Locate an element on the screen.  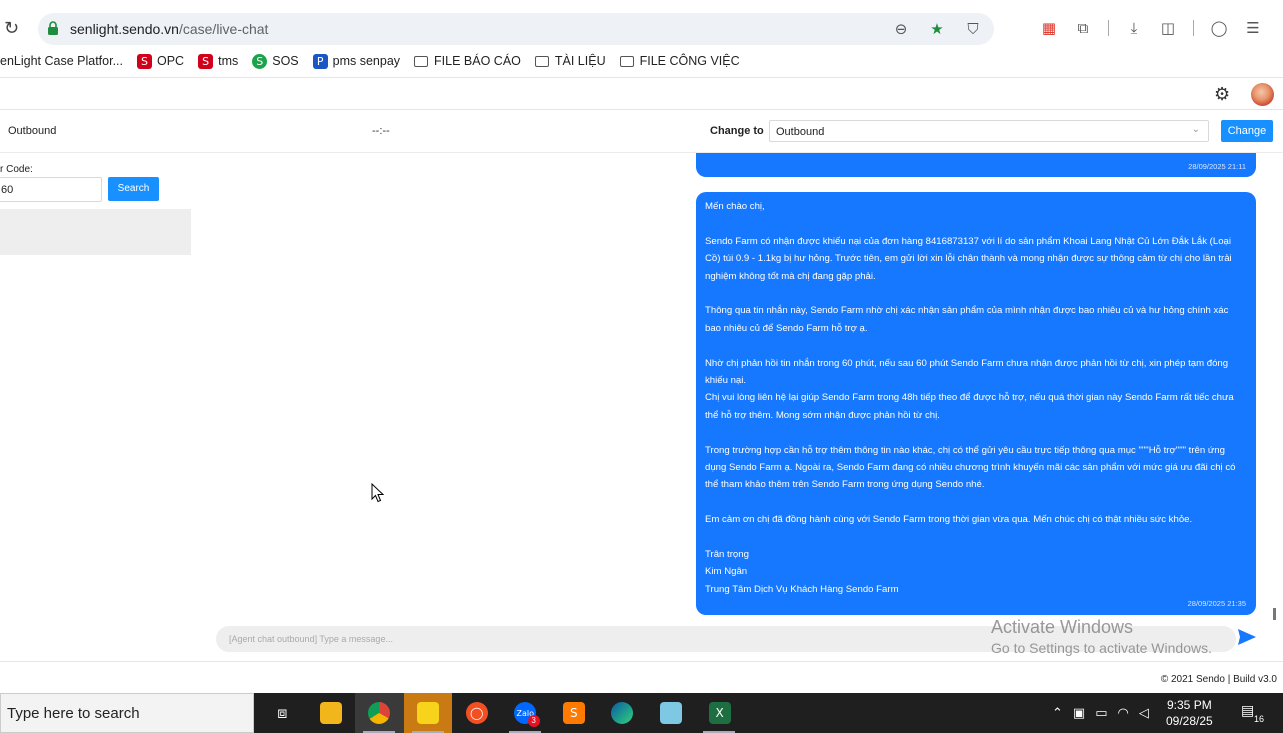
taskbar-chrome is located at coordinates (379, 713).